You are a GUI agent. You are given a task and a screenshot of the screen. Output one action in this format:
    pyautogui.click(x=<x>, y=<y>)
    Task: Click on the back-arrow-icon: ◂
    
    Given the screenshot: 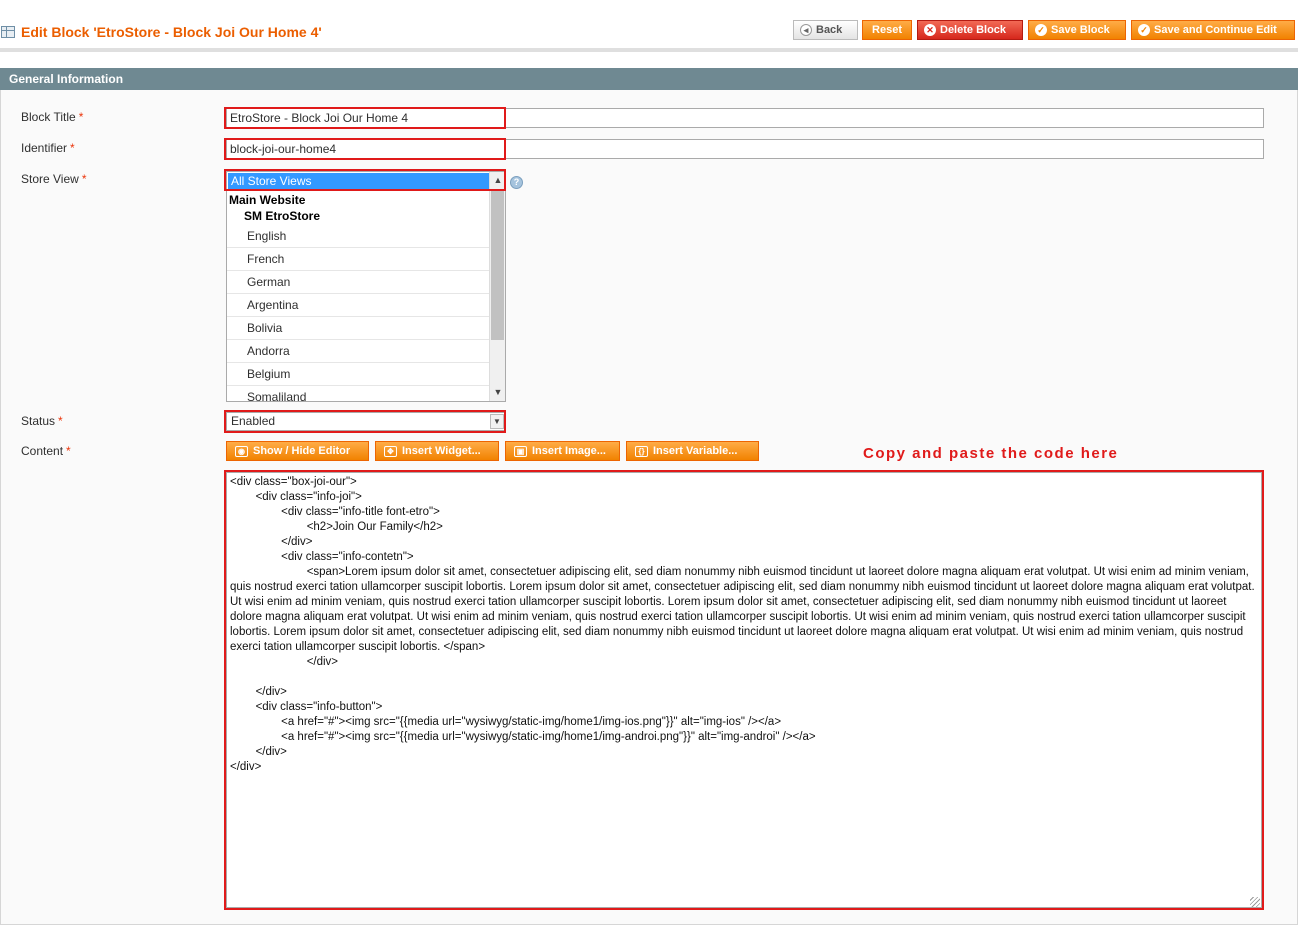 What is the action you would take?
    pyautogui.click(x=806, y=30)
    